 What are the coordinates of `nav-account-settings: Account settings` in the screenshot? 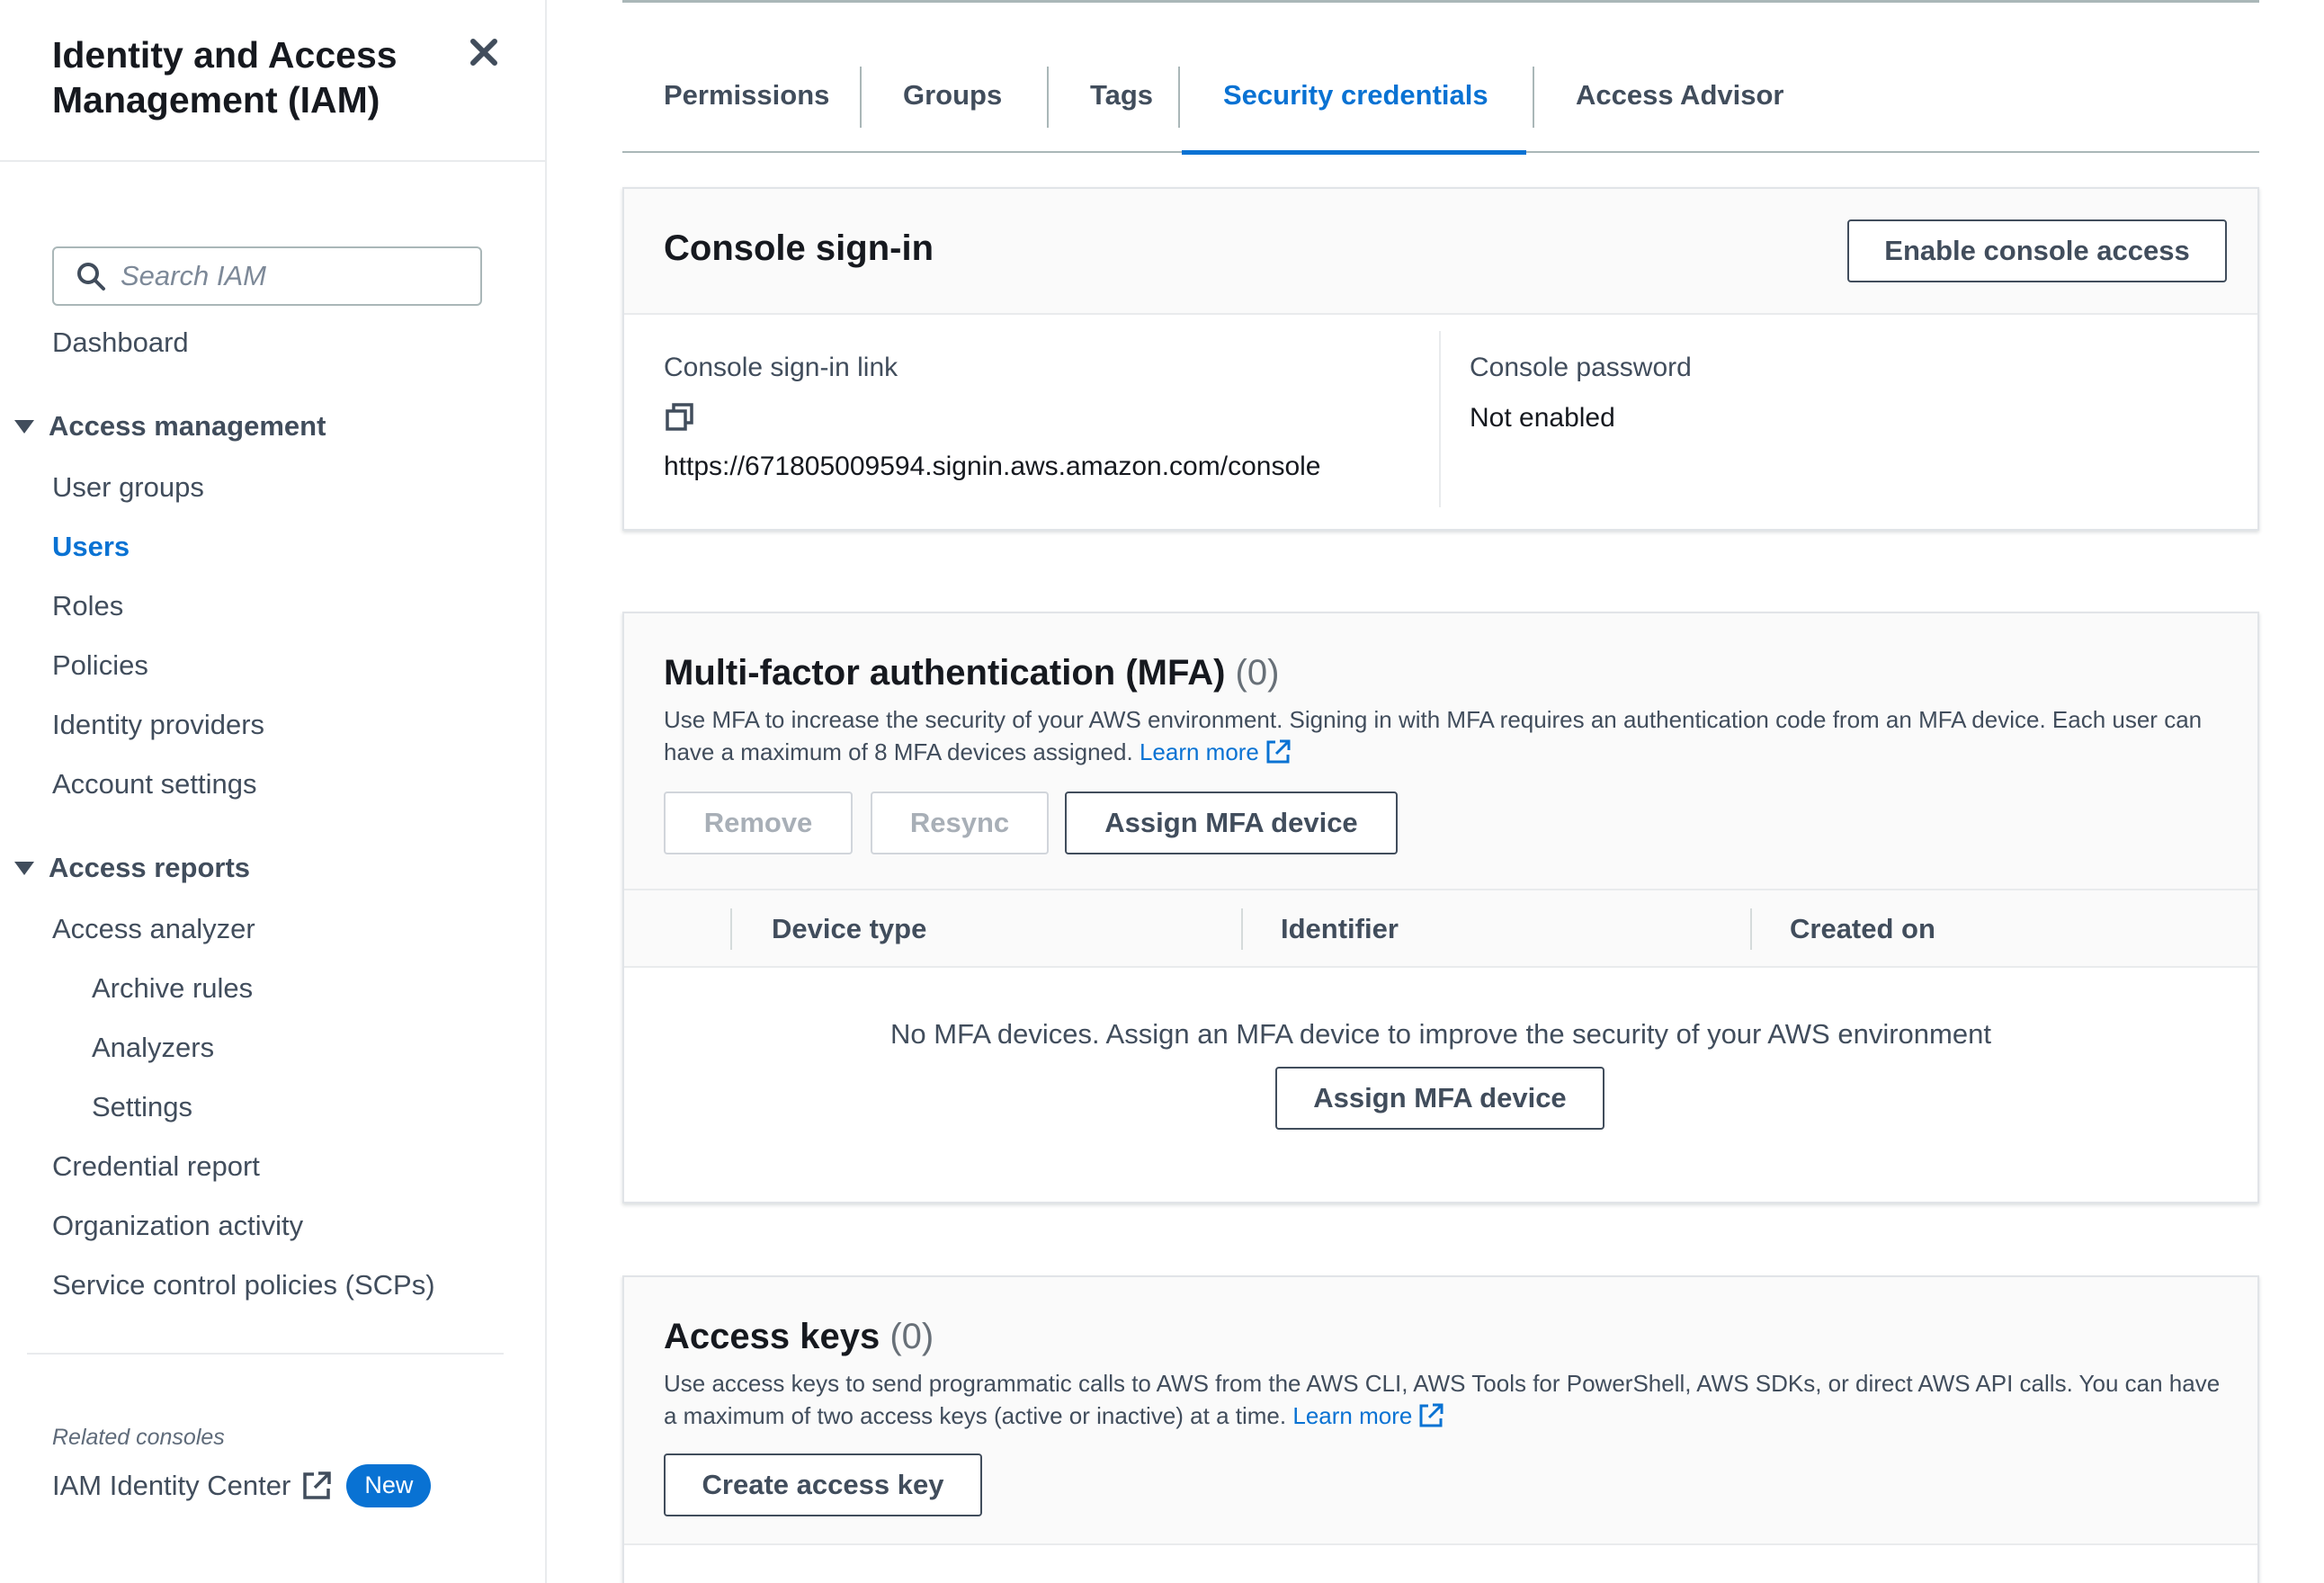 It's located at (154, 784).